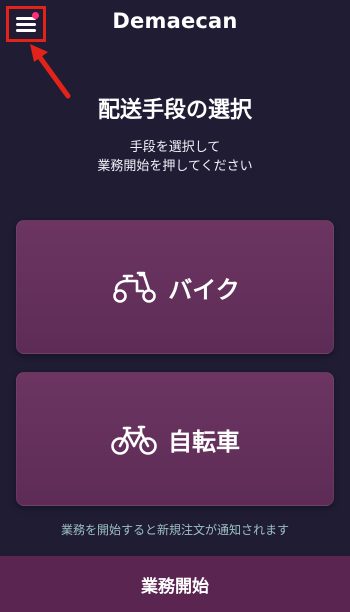 The height and width of the screenshot is (612, 350). I want to click on bicycle-icon, so click(134, 440).